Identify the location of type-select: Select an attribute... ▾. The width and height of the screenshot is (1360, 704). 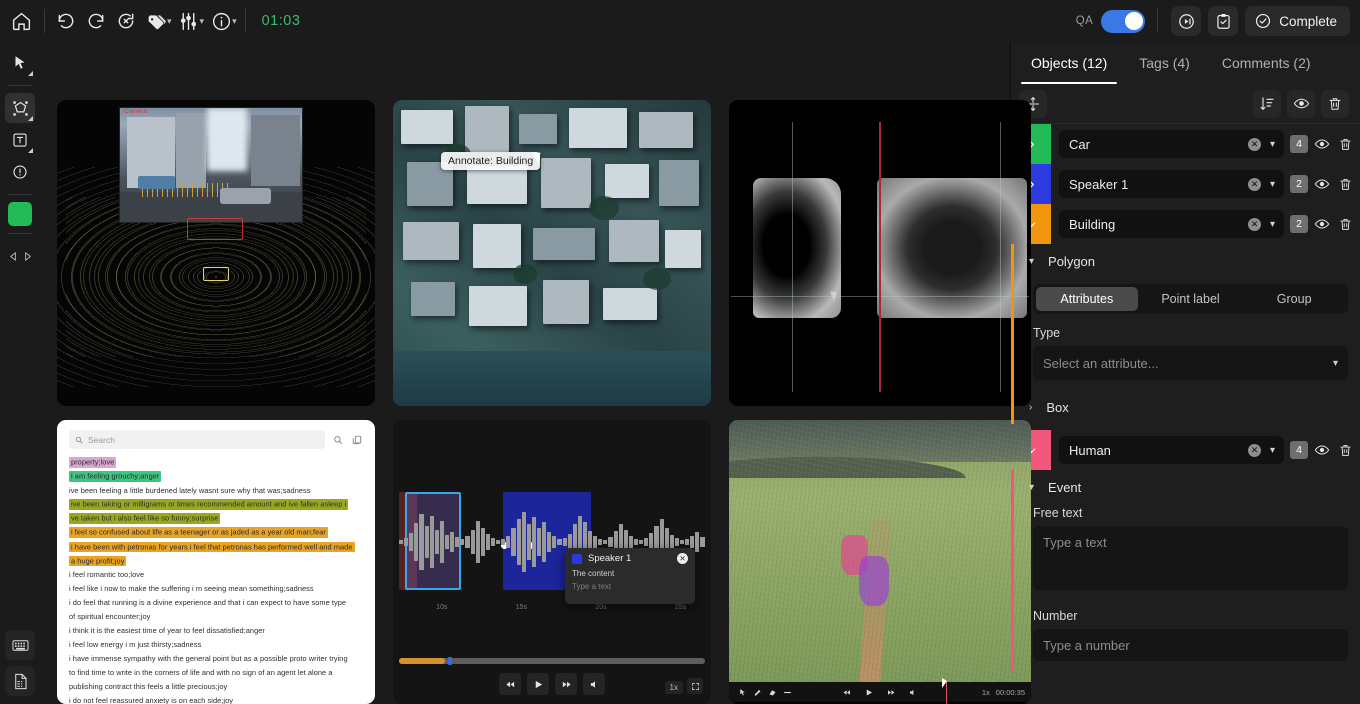
(1190, 363).